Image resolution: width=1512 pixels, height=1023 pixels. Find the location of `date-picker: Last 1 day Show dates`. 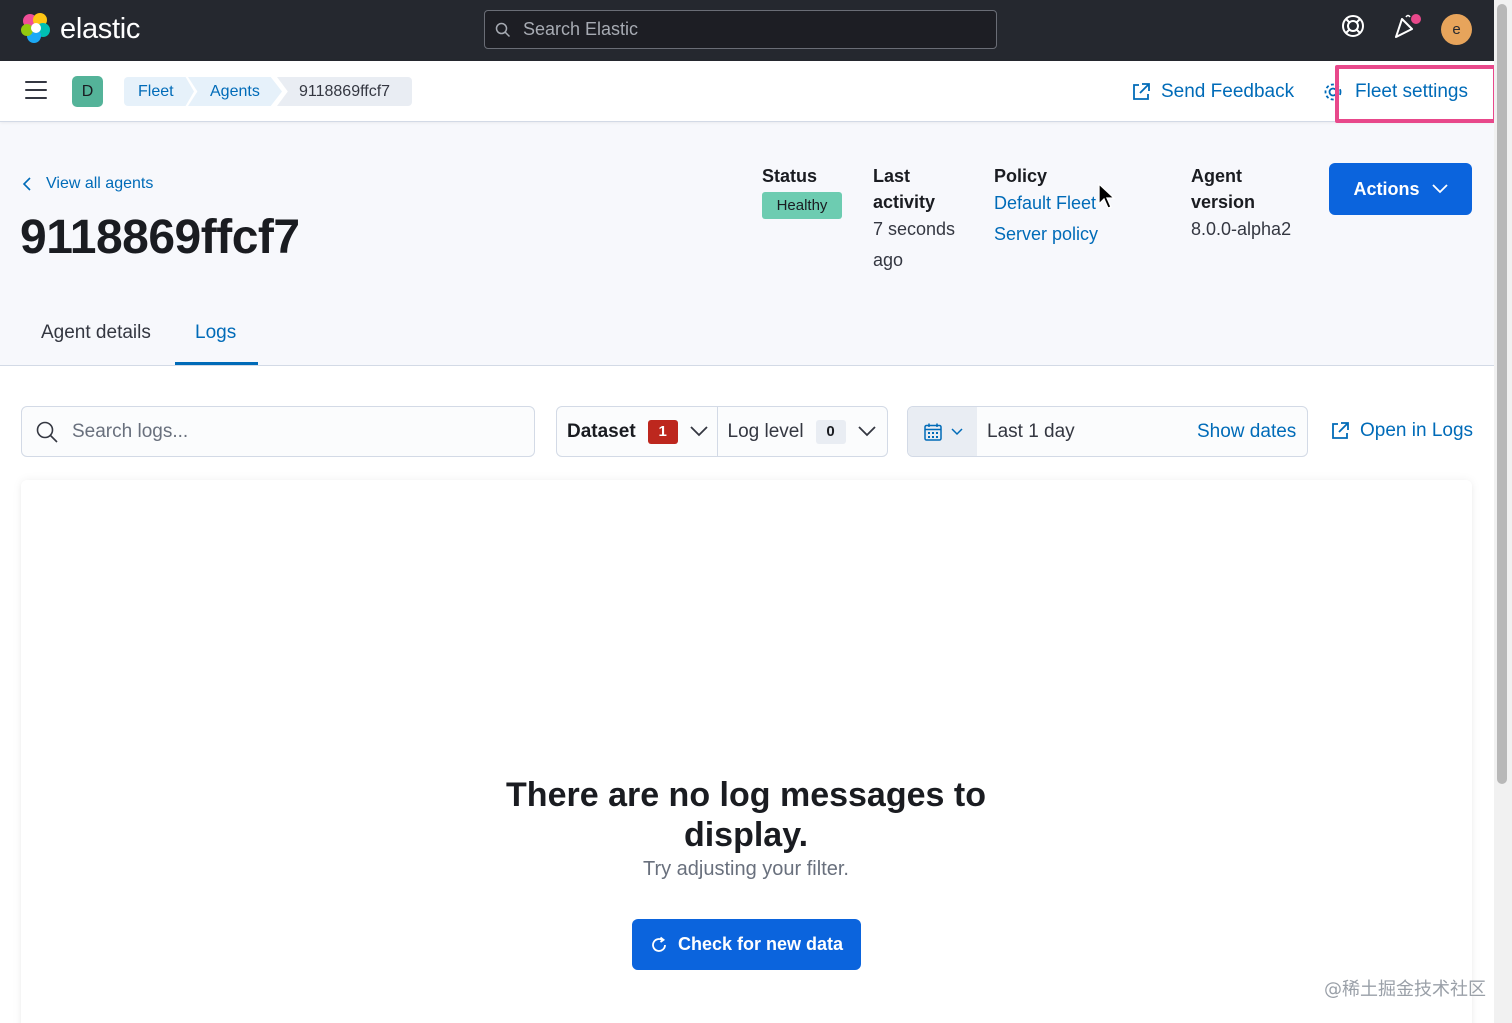

date-picker: Last 1 day Show dates is located at coordinates (1107, 431).